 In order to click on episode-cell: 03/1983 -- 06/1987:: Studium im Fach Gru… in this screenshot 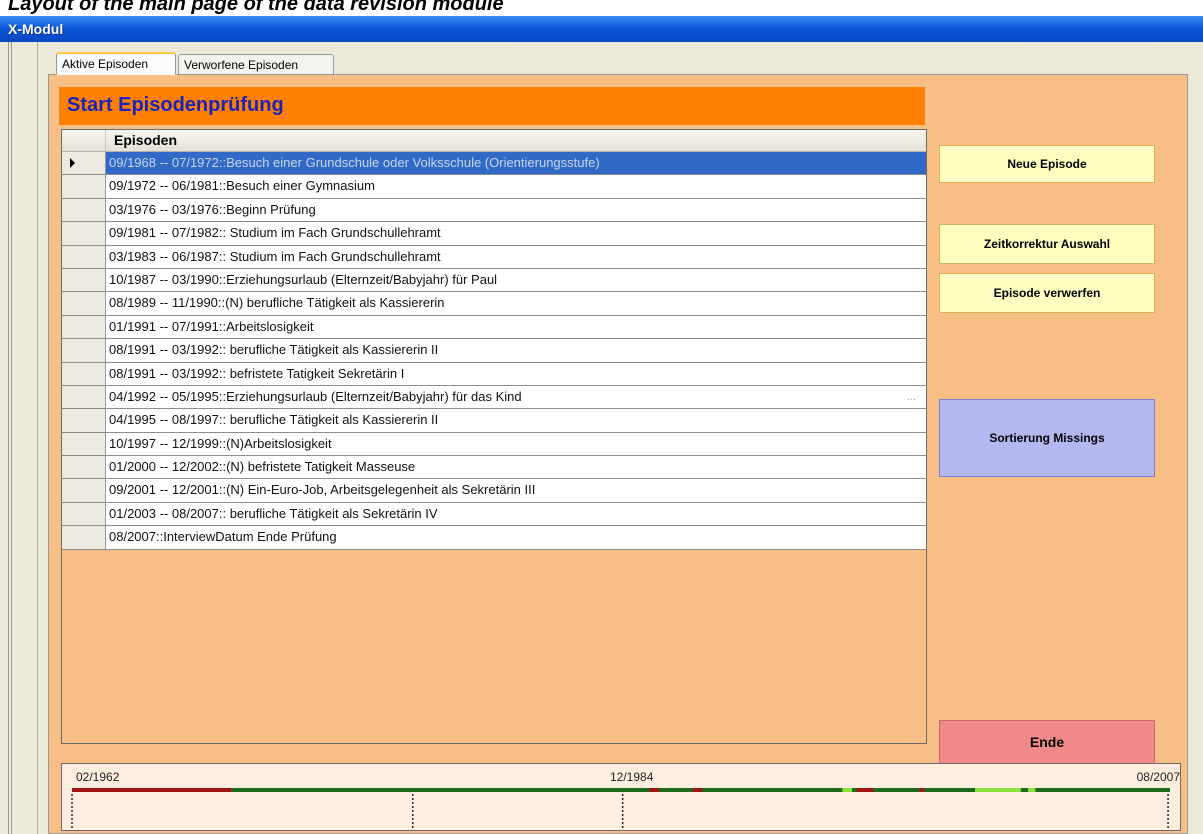, I will do `click(516, 256)`.